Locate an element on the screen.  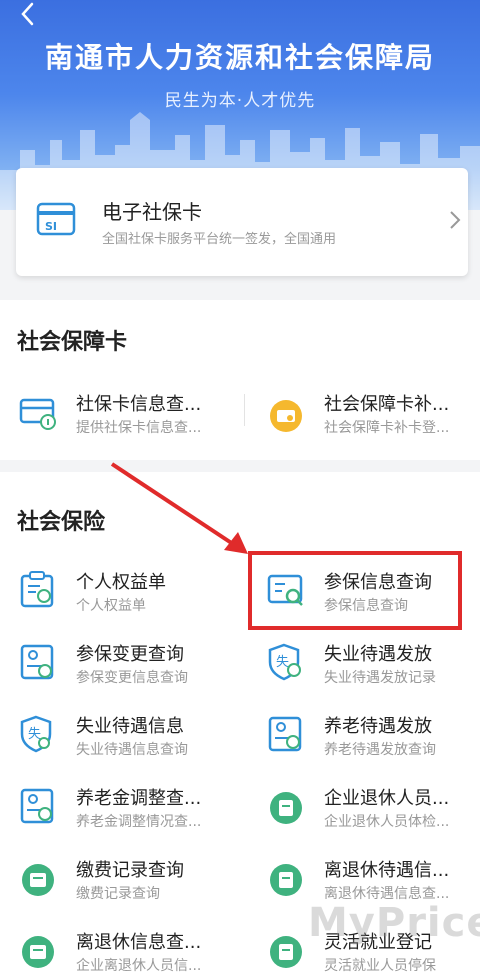
document-badge-icon is located at coordinates (37, 589).